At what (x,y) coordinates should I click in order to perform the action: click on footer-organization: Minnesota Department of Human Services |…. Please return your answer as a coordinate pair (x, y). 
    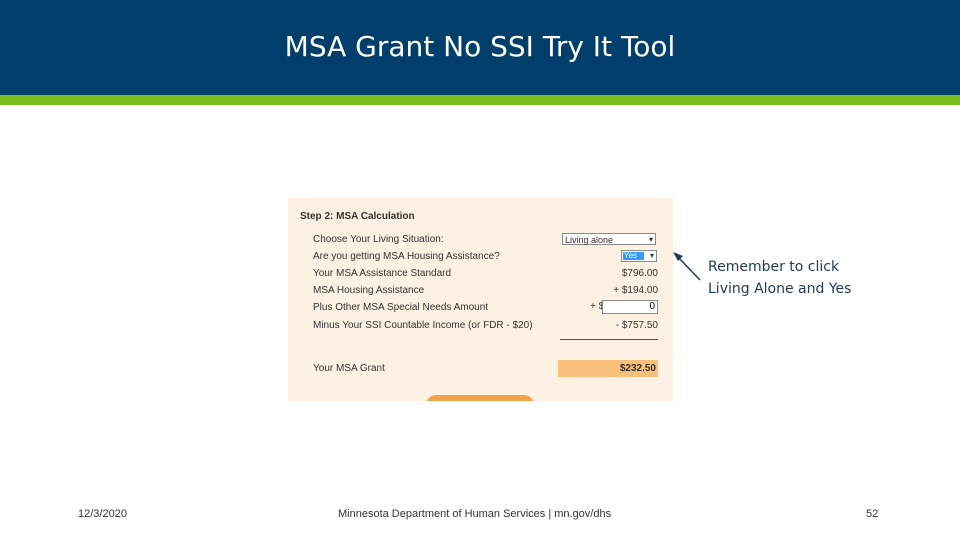
    Looking at the image, I should click on (475, 514).